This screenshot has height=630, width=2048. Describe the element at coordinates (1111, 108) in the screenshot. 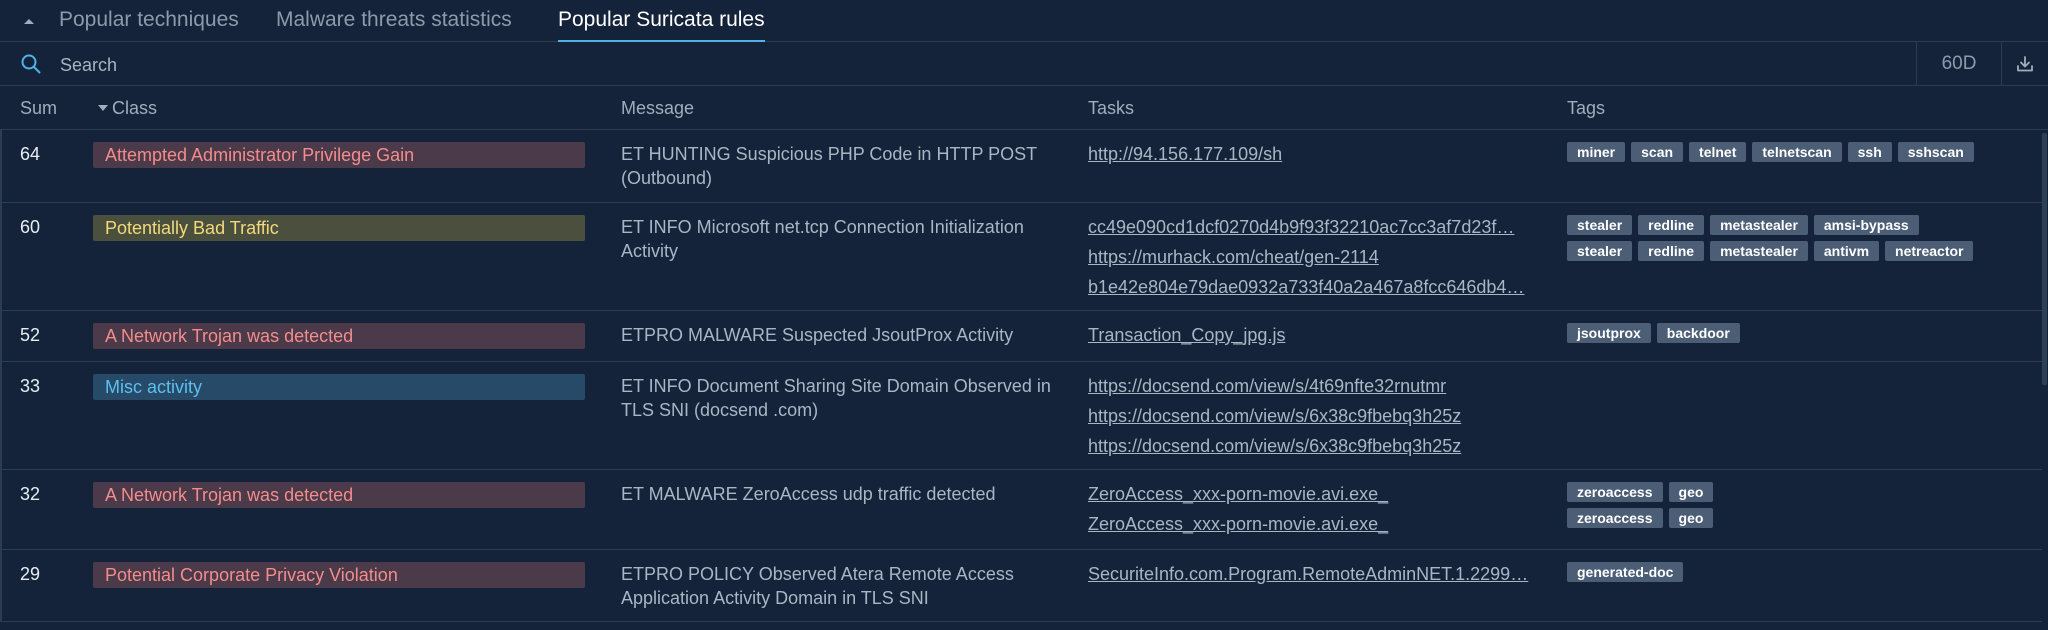

I see `column-header-tasks: Tasks` at that location.